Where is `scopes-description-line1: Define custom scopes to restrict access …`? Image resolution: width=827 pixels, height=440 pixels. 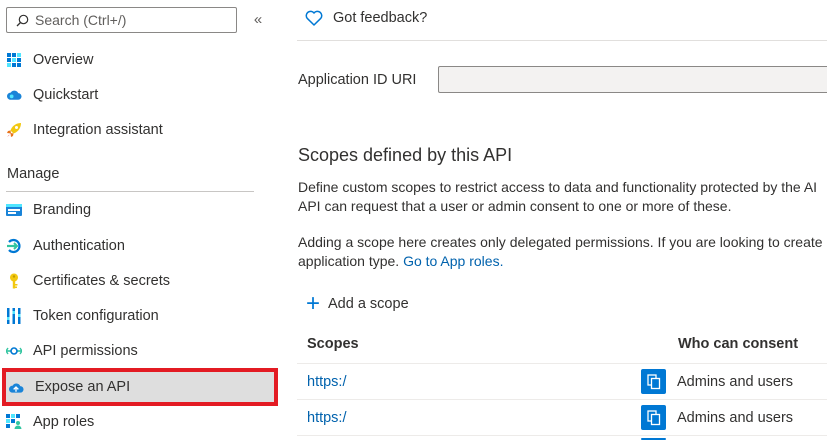 scopes-description-line1: Define custom scopes to restrict access … is located at coordinates (558, 187).